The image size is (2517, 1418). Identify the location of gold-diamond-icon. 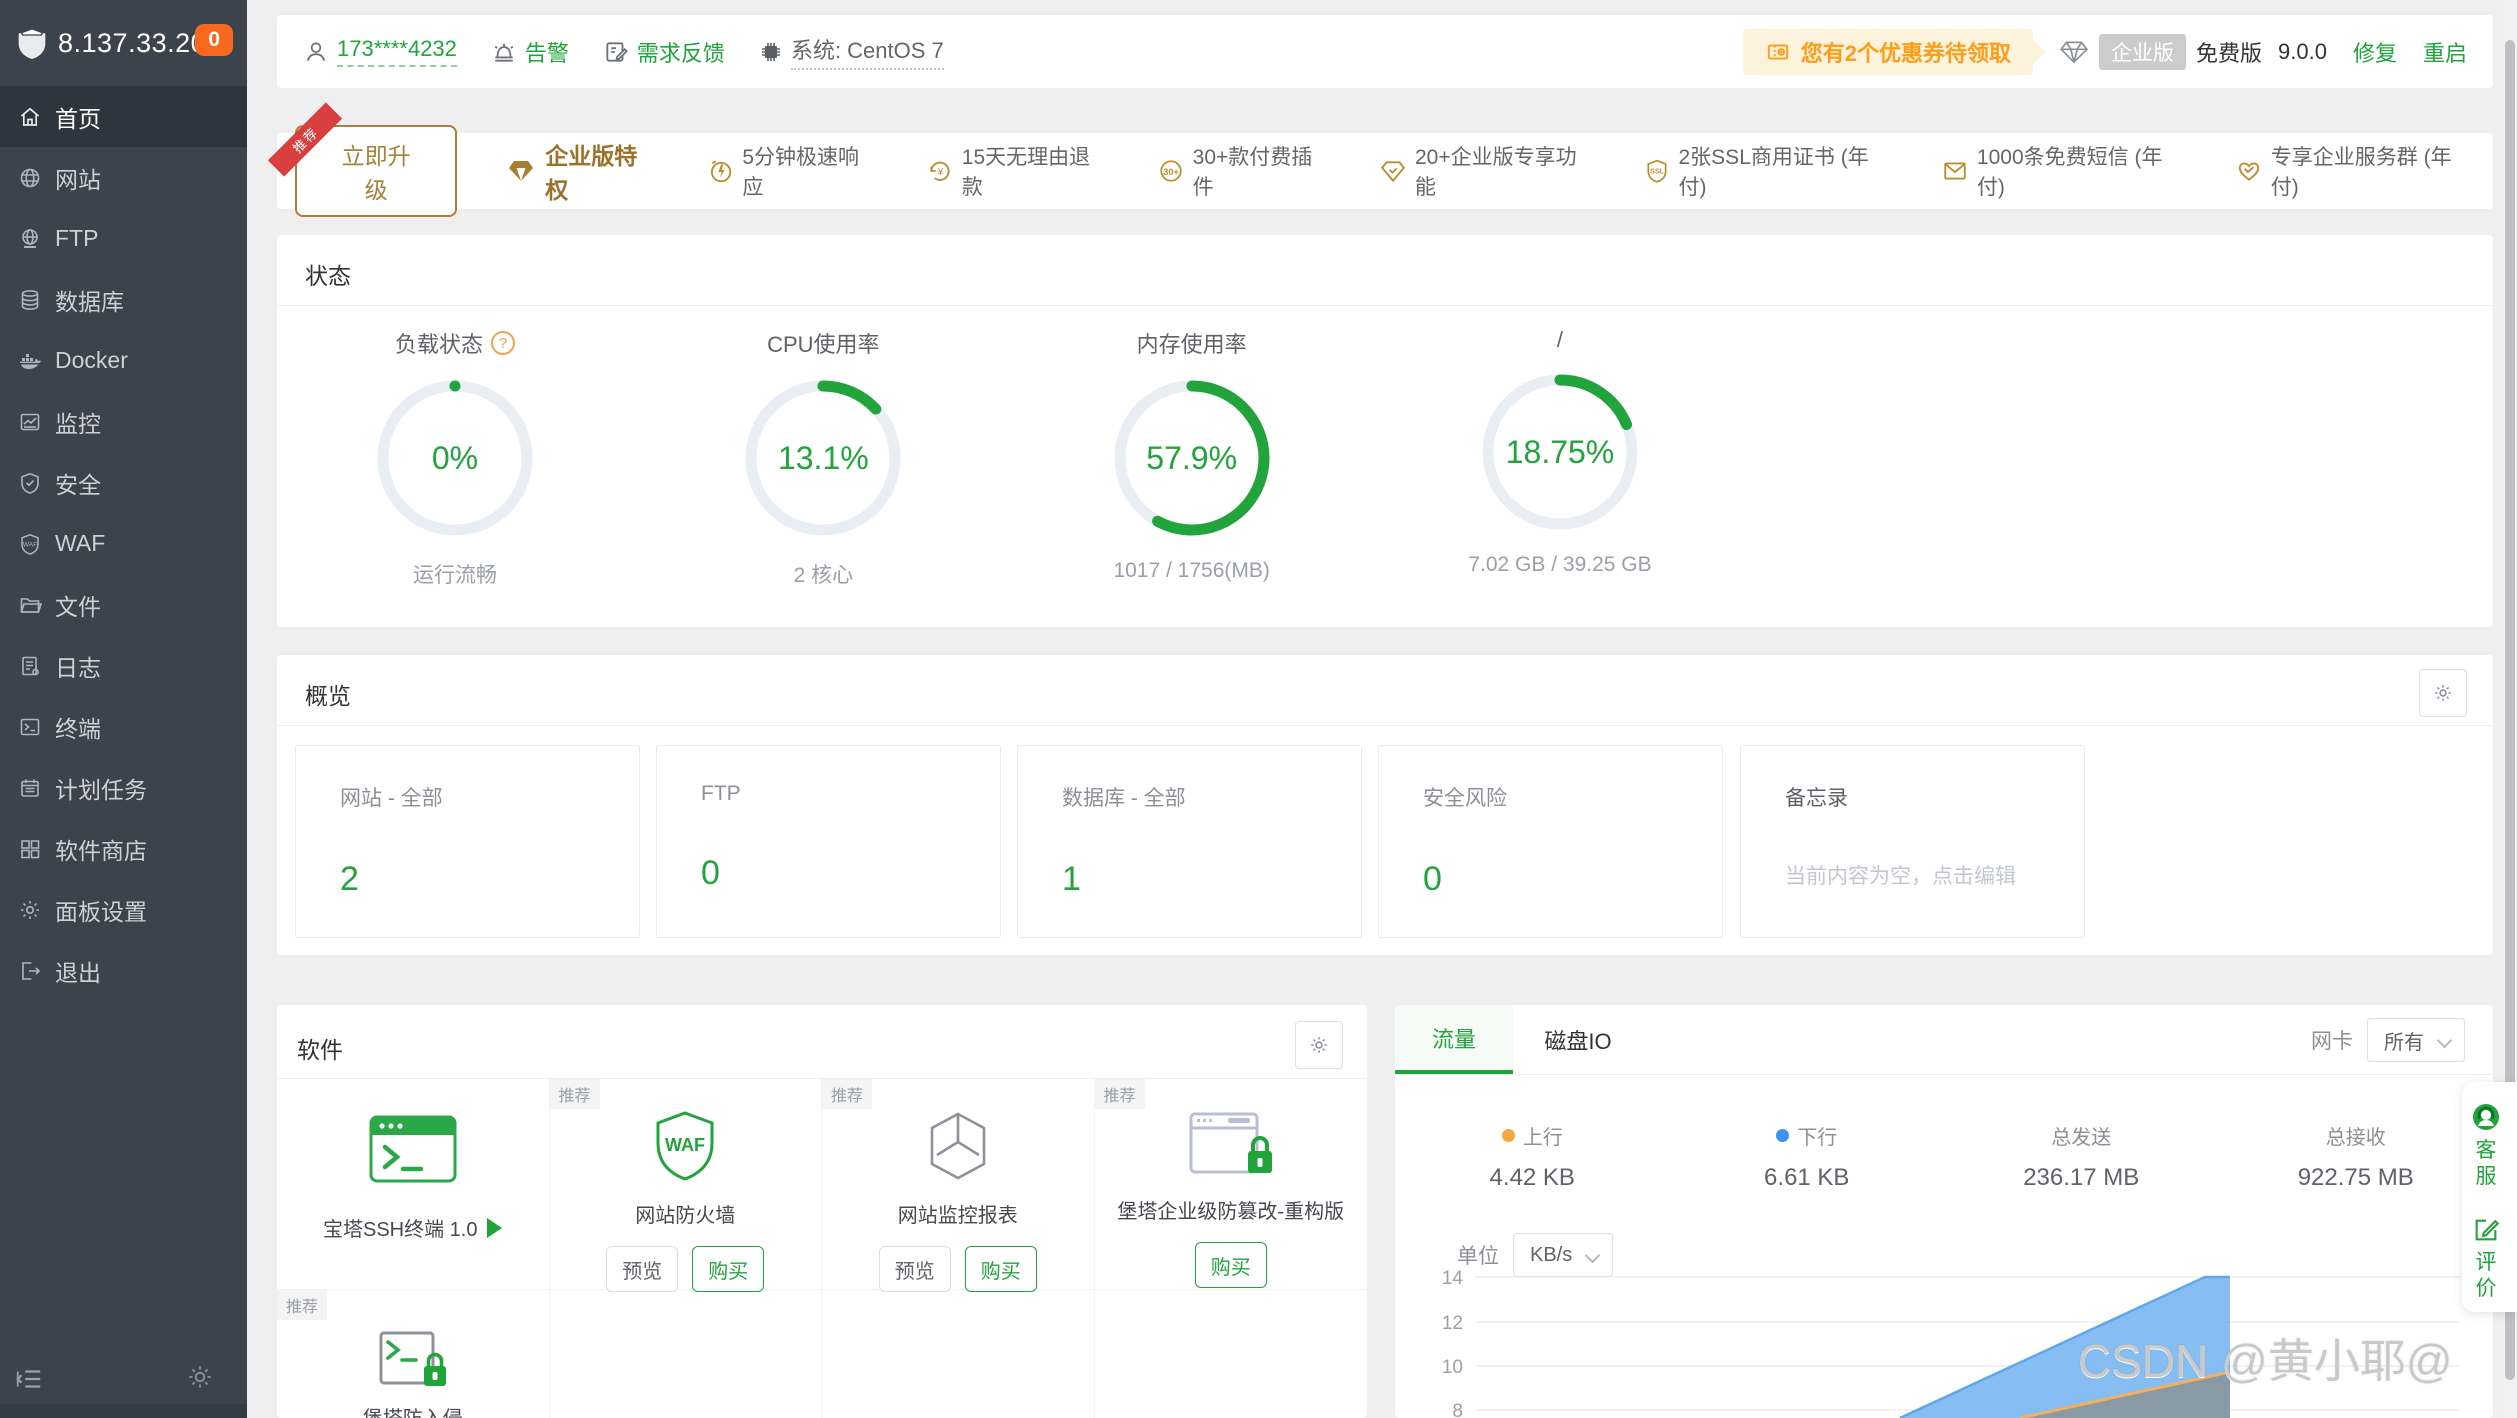
(521, 171).